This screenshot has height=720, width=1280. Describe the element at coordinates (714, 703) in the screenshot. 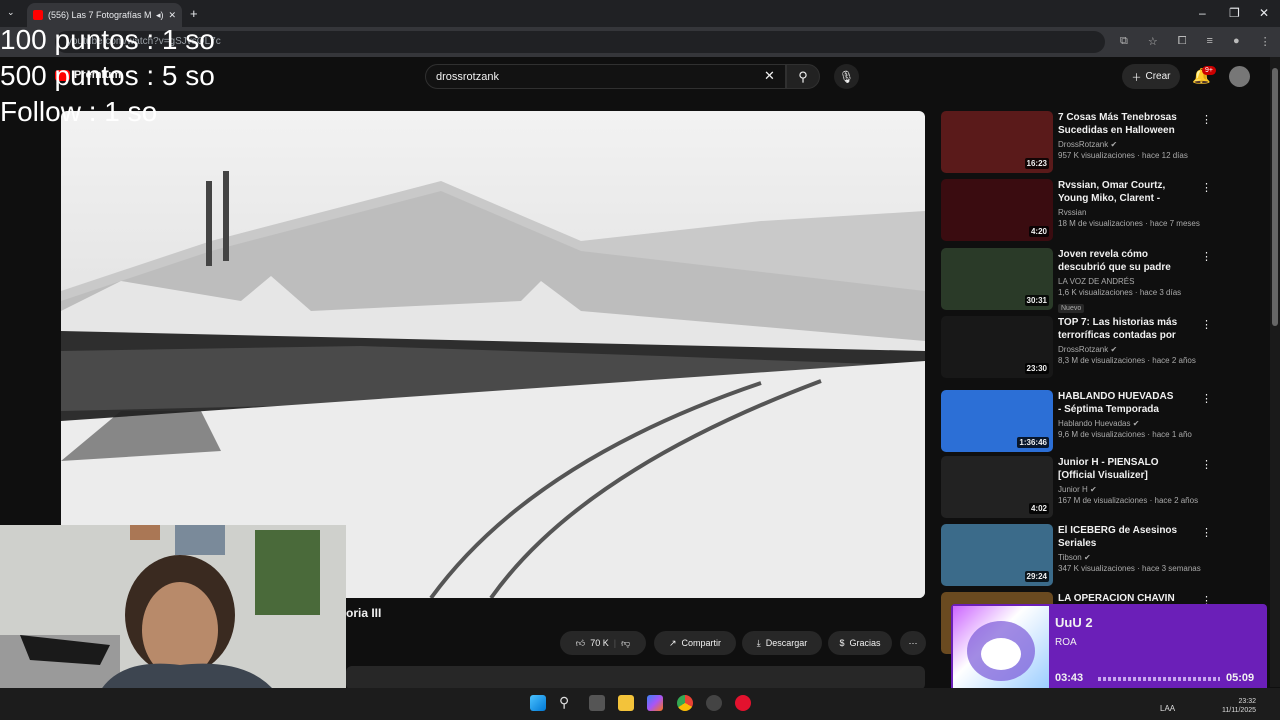

I see `obs-icon` at that location.